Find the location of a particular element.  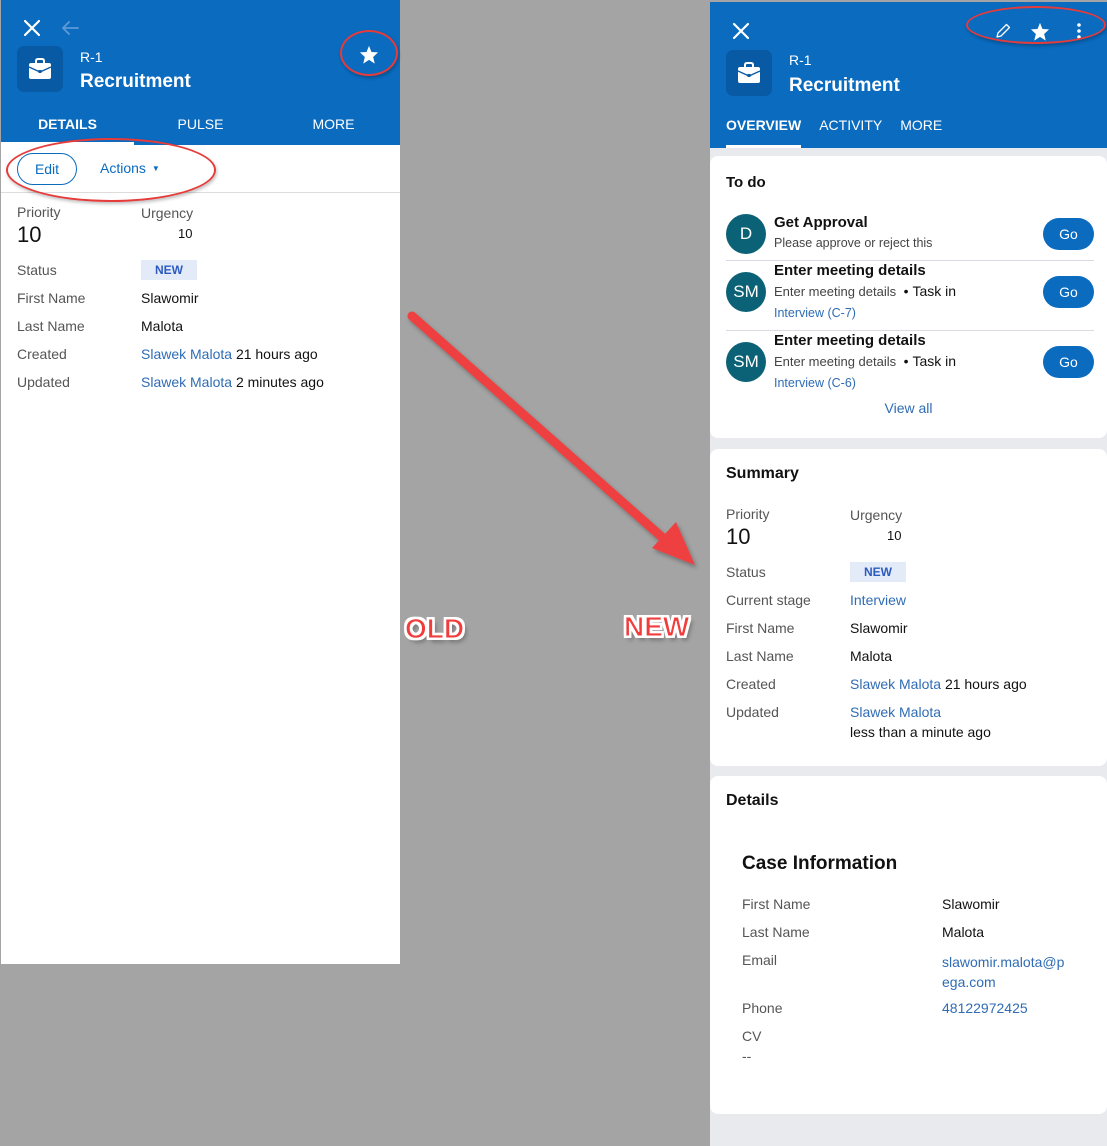

todo-item-subtitle: Please approve or reject this is located at coordinates (853, 243).